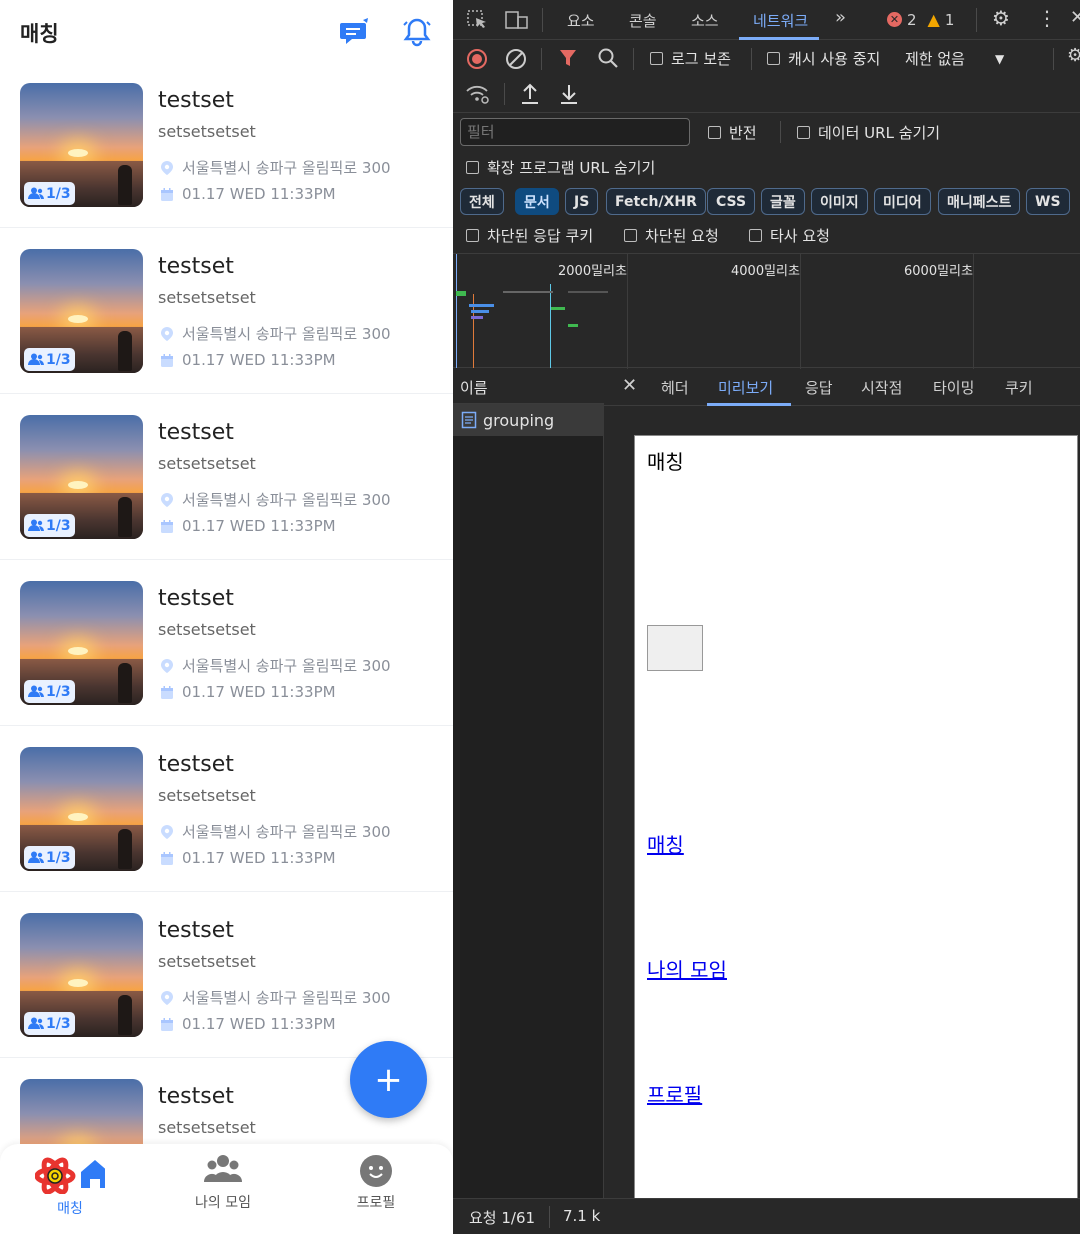 This screenshot has height=1234, width=1080. I want to click on timeline-bar, so click(481, 305).